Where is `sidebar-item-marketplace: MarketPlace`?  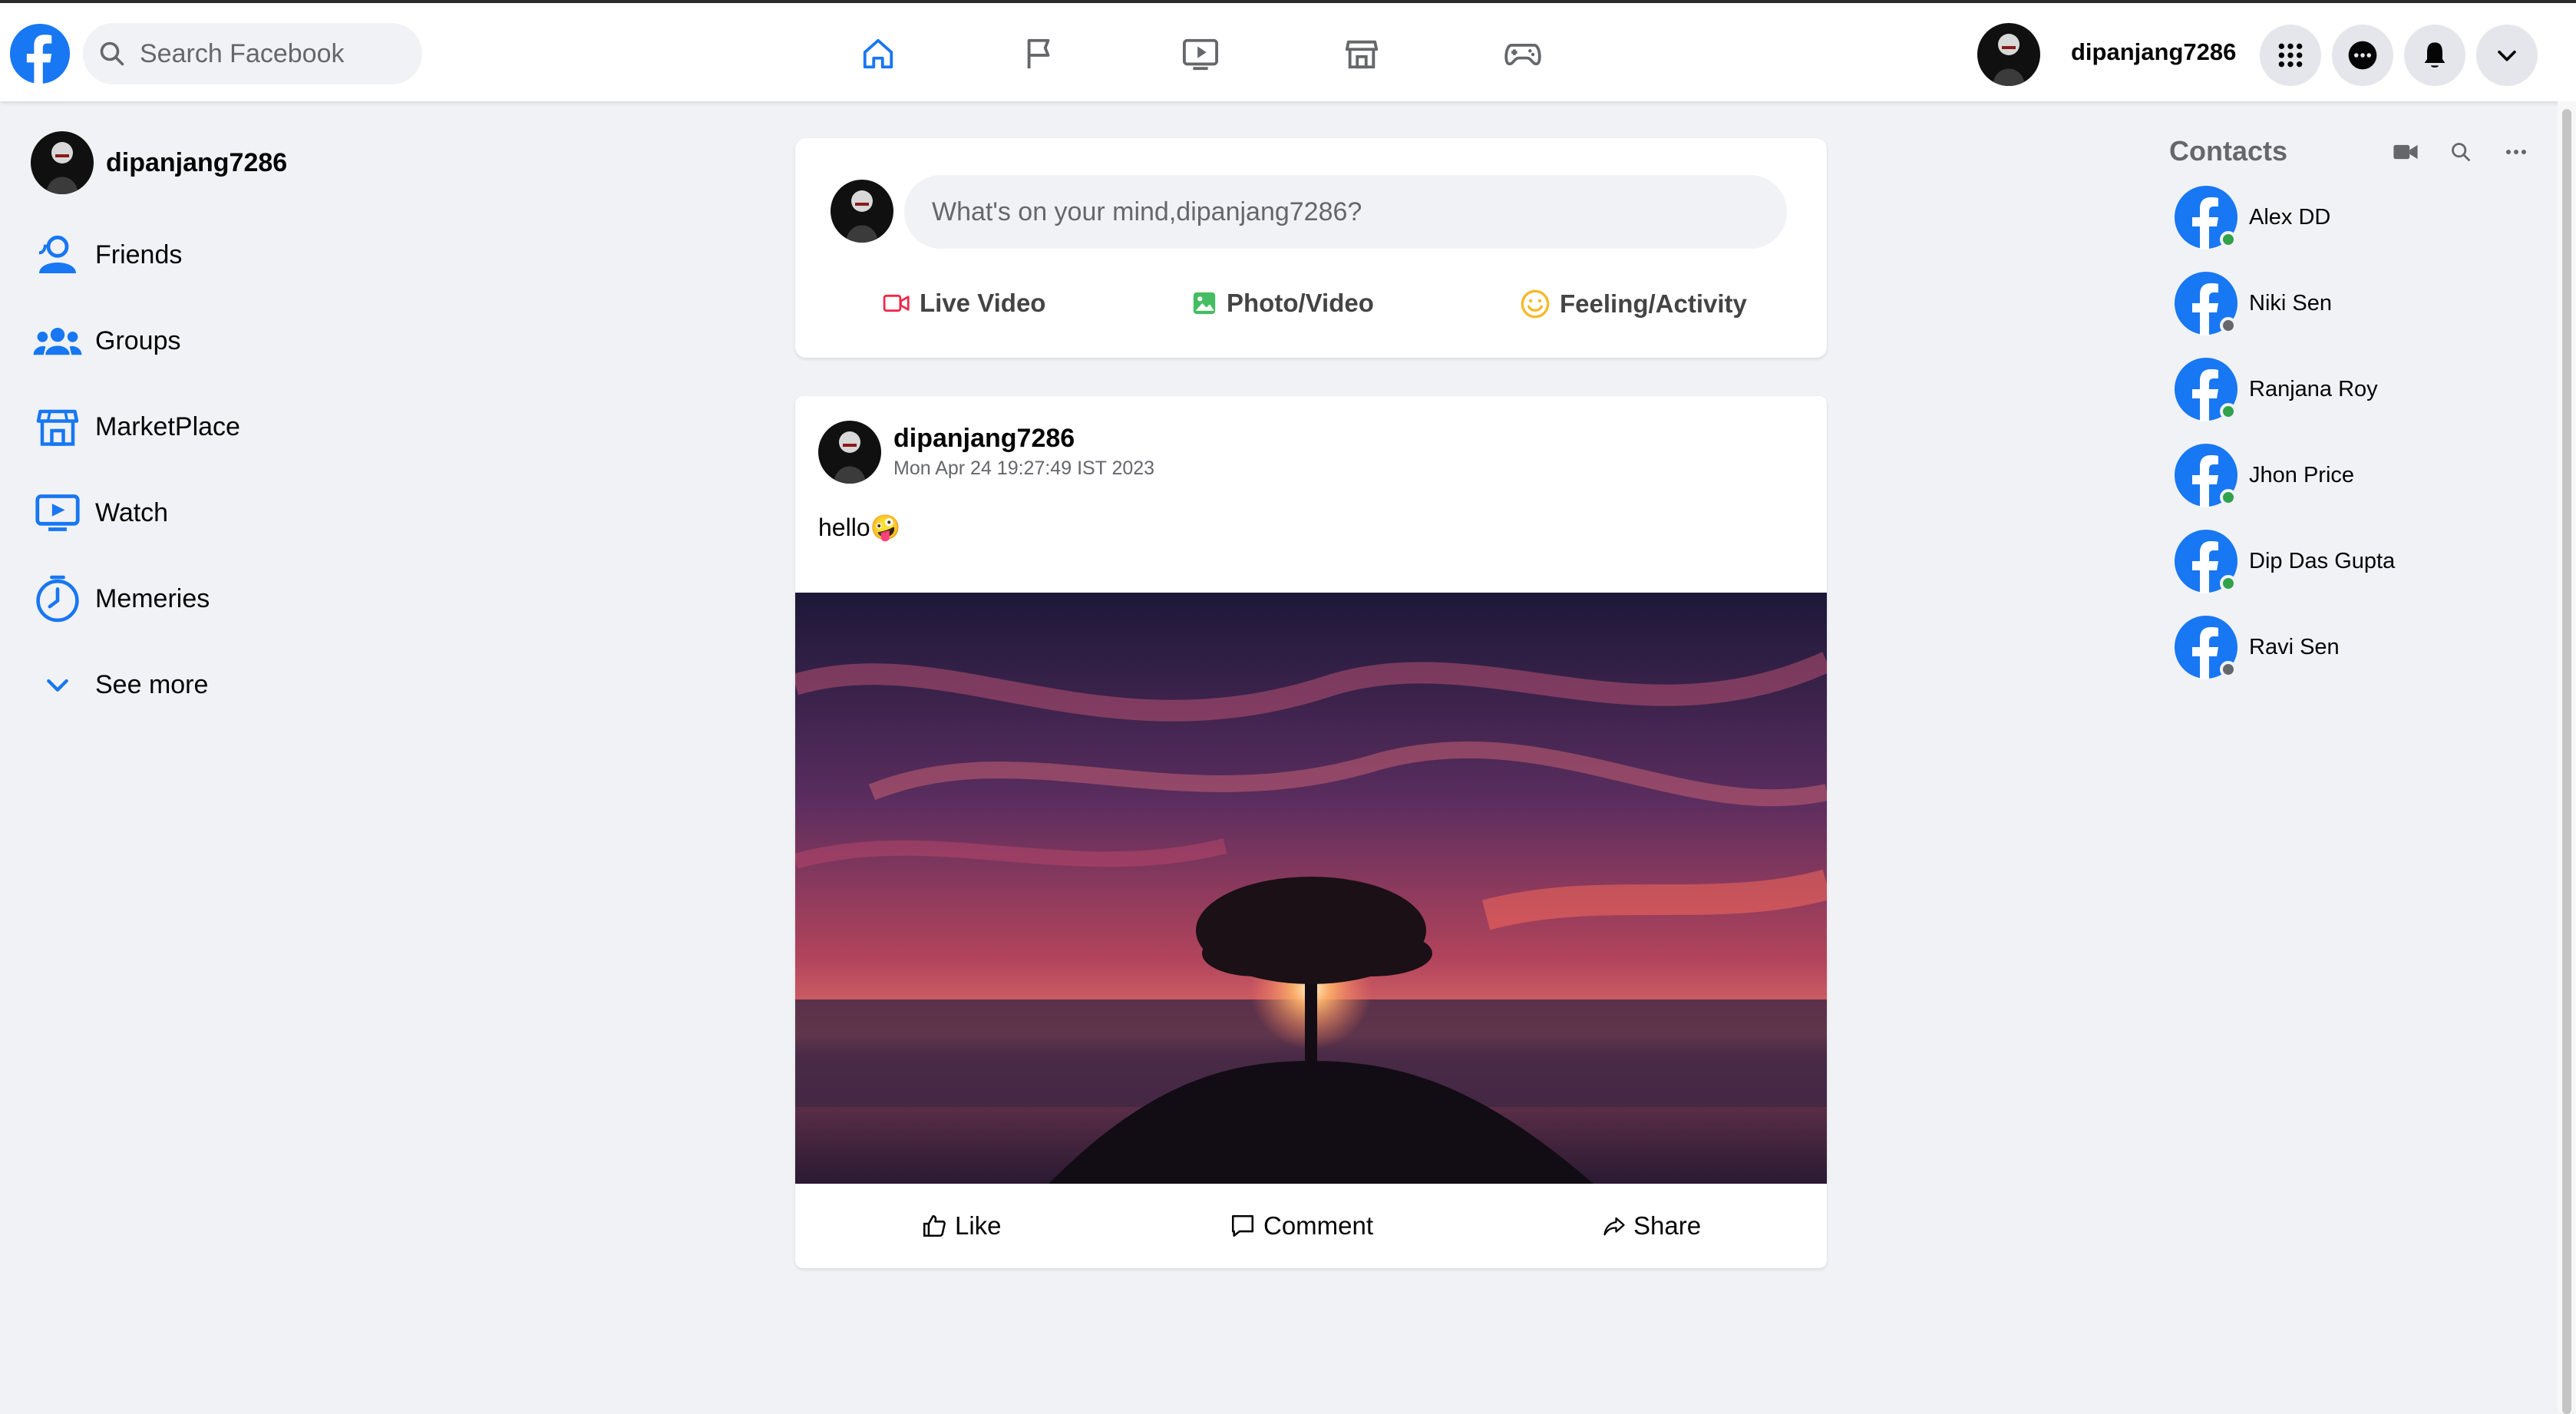
sidebar-item-marketplace: MarketPlace is located at coordinates (135, 427).